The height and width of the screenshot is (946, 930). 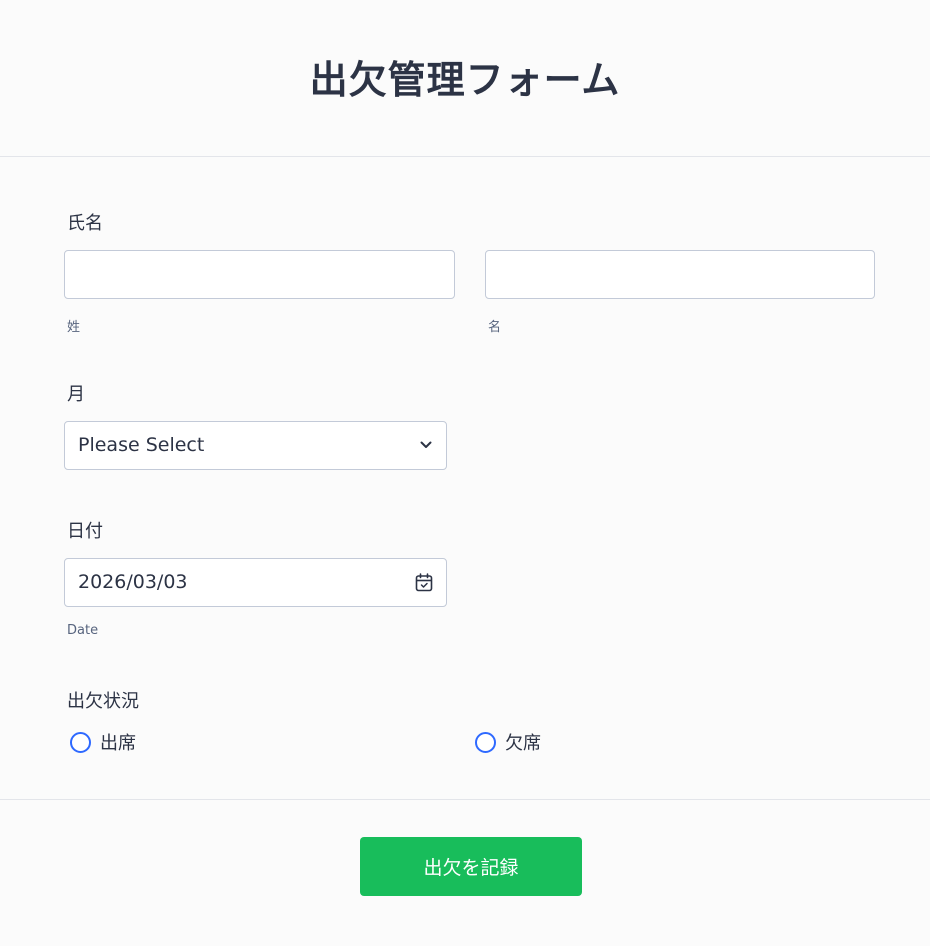 What do you see at coordinates (426, 444) in the screenshot?
I see `chevron-down-icon` at bounding box center [426, 444].